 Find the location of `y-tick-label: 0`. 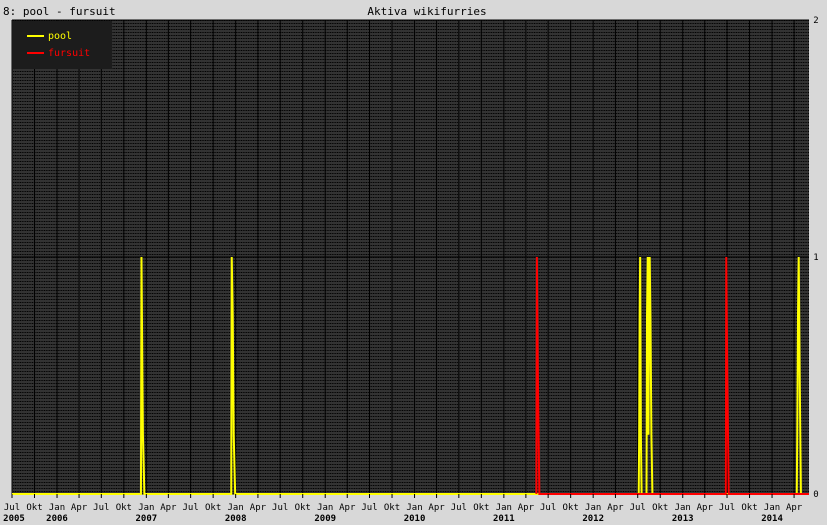

y-tick-label: 0 is located at coordinates (815, 495).